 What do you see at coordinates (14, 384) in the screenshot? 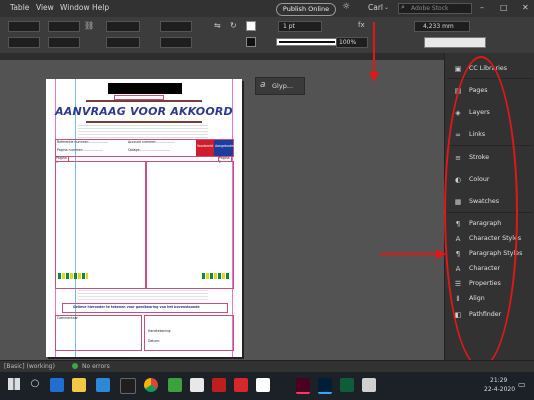
I see `windows-start-icon` at bounding box center [14, 384].